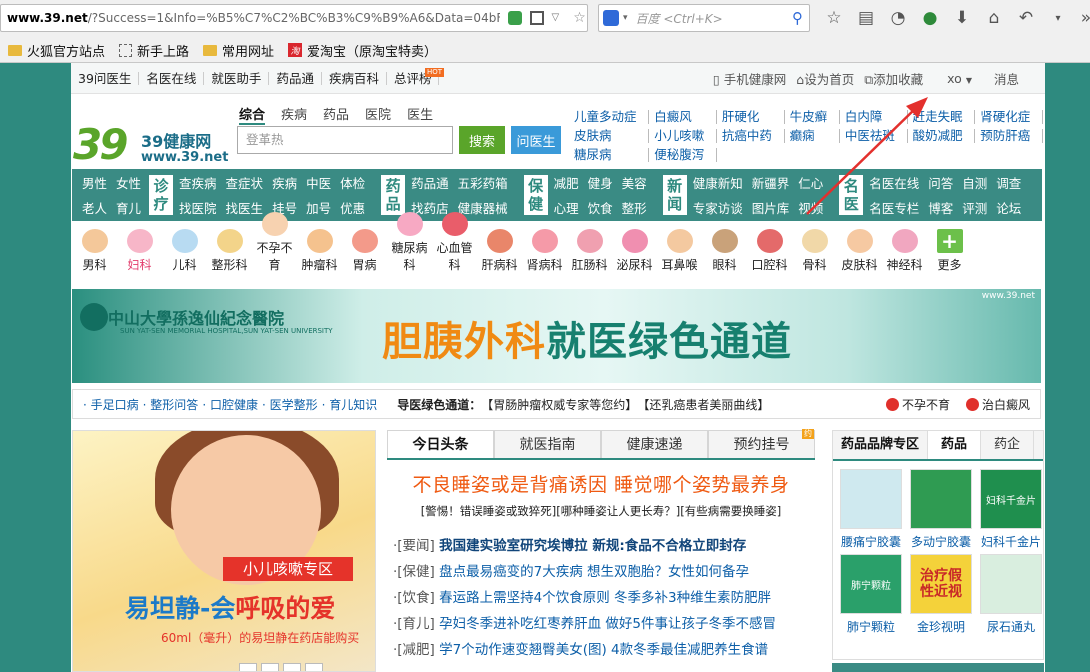  Describe the element at coordinates (769, 251) in the screenshot. I see `department-item: 口腔科` at that location.